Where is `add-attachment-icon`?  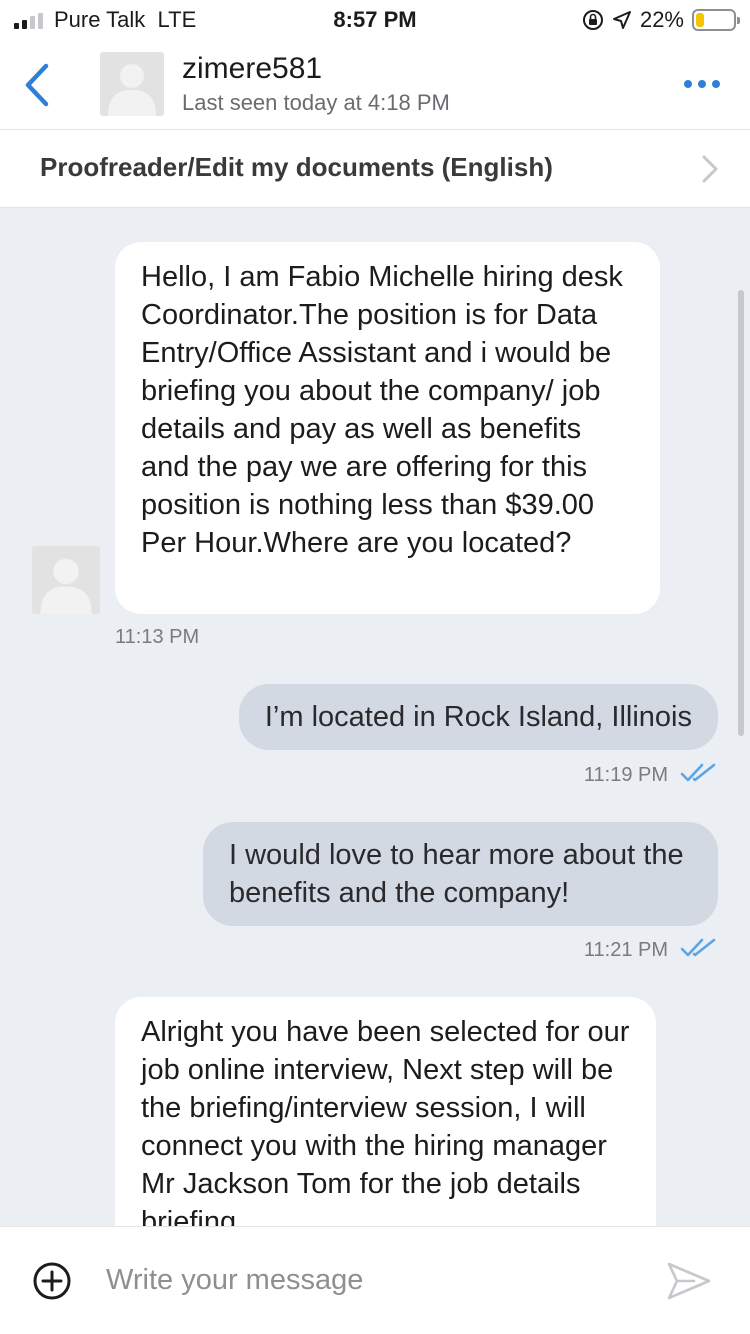 add-attachment-icon is located at coordinates (52, 1281).